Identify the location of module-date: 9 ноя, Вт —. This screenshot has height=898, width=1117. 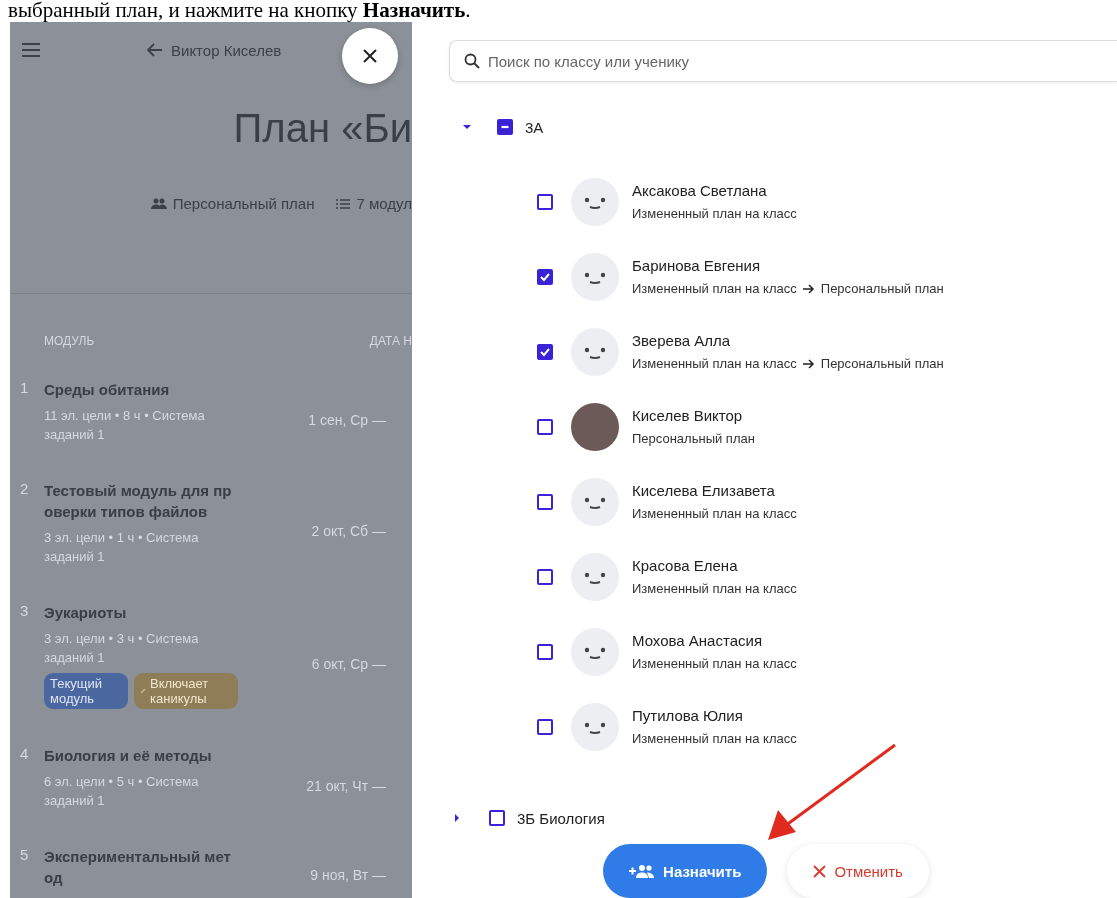
(348, 875).